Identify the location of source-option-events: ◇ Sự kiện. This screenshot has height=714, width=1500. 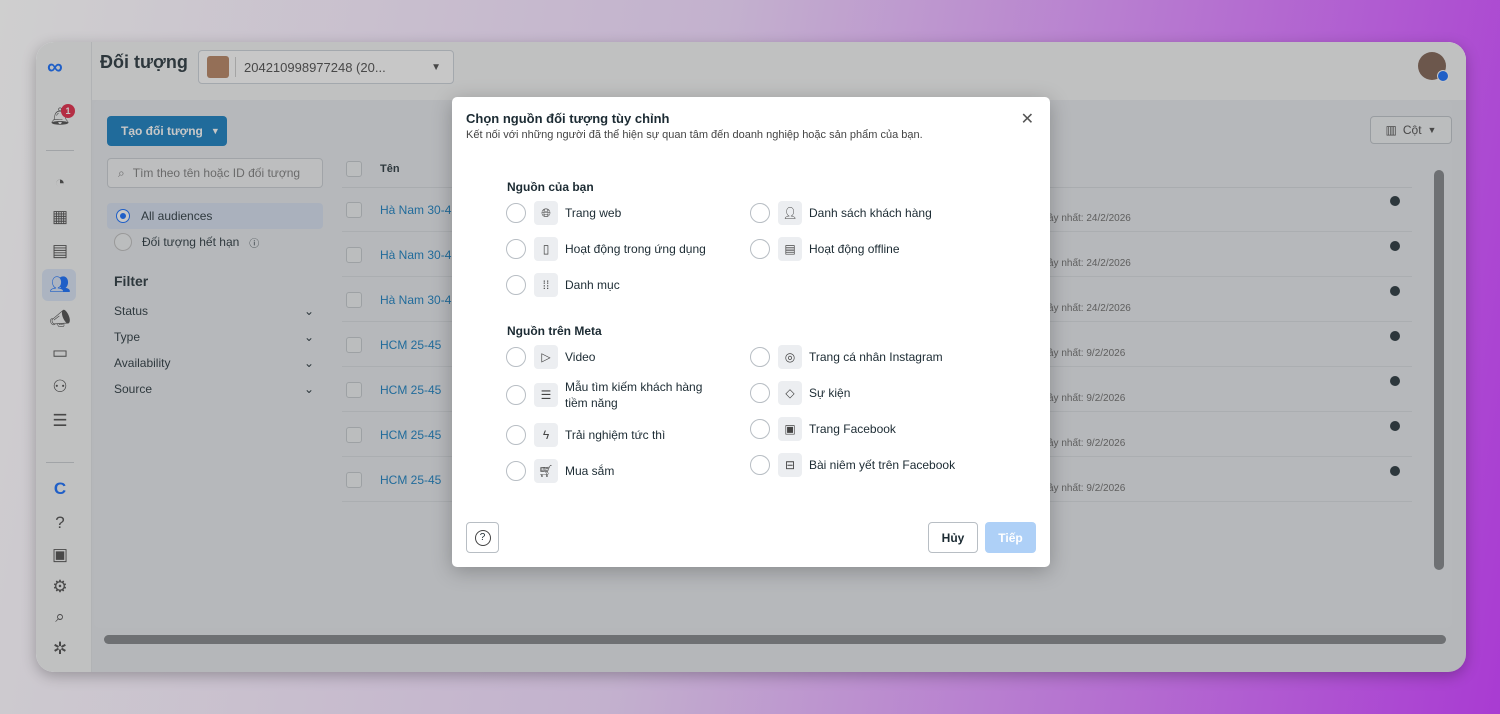
(800, 393).